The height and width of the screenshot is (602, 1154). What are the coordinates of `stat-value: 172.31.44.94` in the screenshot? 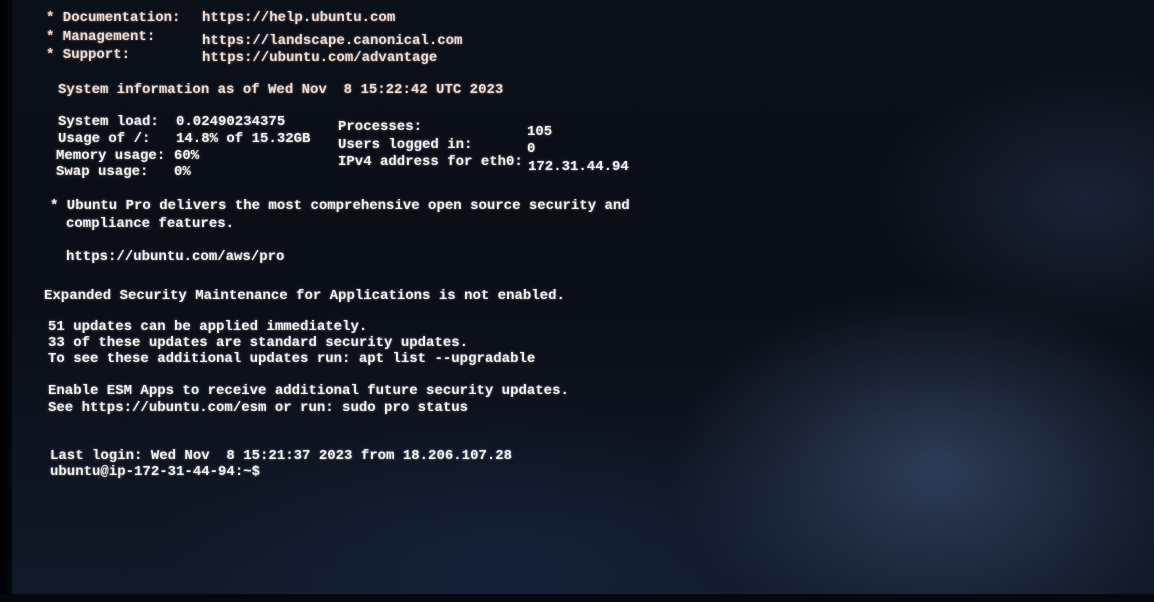 It's located at (578, 167).